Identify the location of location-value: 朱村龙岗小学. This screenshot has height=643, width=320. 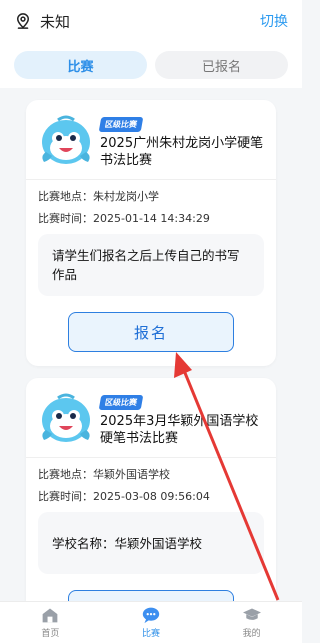
(126, 196).